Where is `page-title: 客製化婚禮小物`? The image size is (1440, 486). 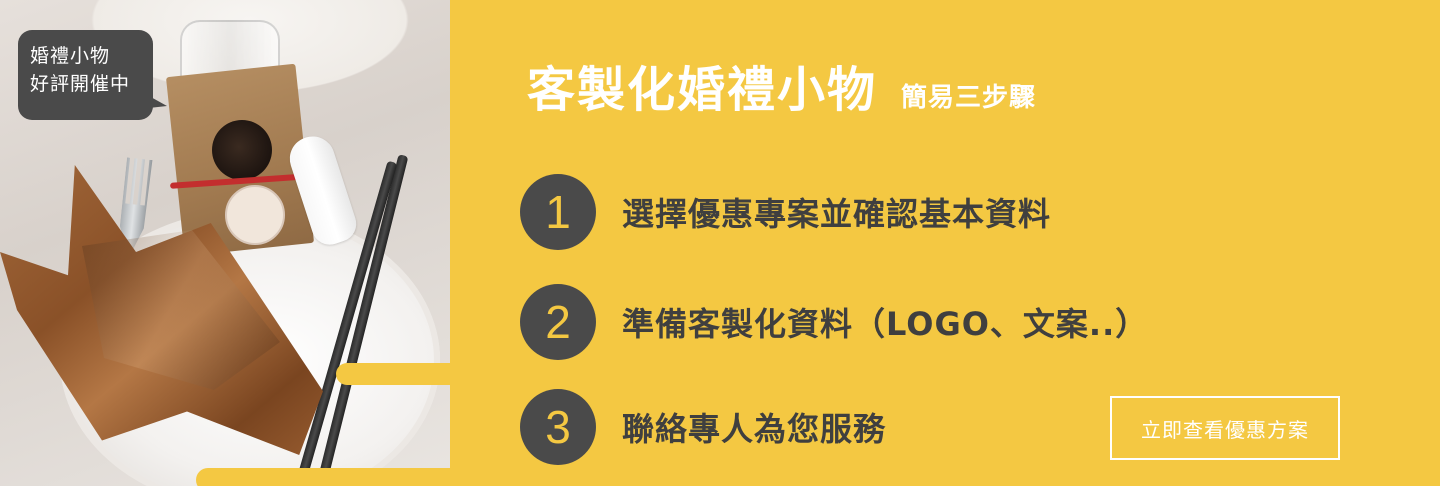
page-title: 客製化婚禮小物 is located at coordinates (702, 90).